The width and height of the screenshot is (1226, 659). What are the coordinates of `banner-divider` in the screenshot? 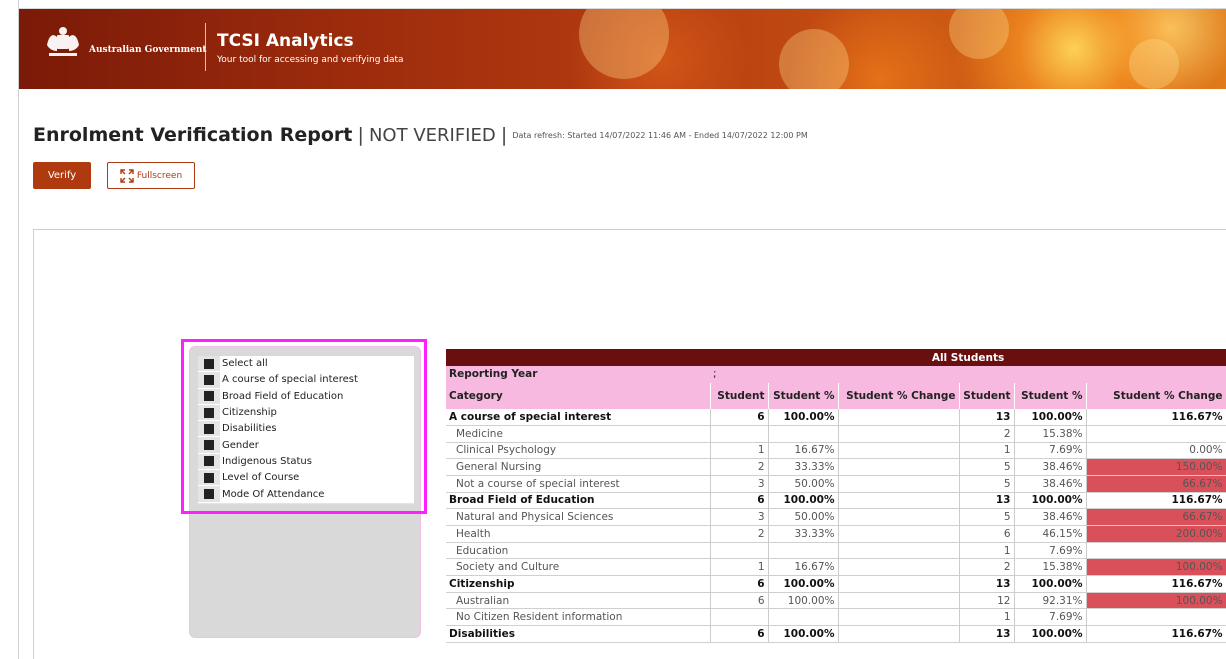 It's located at (205, 47).